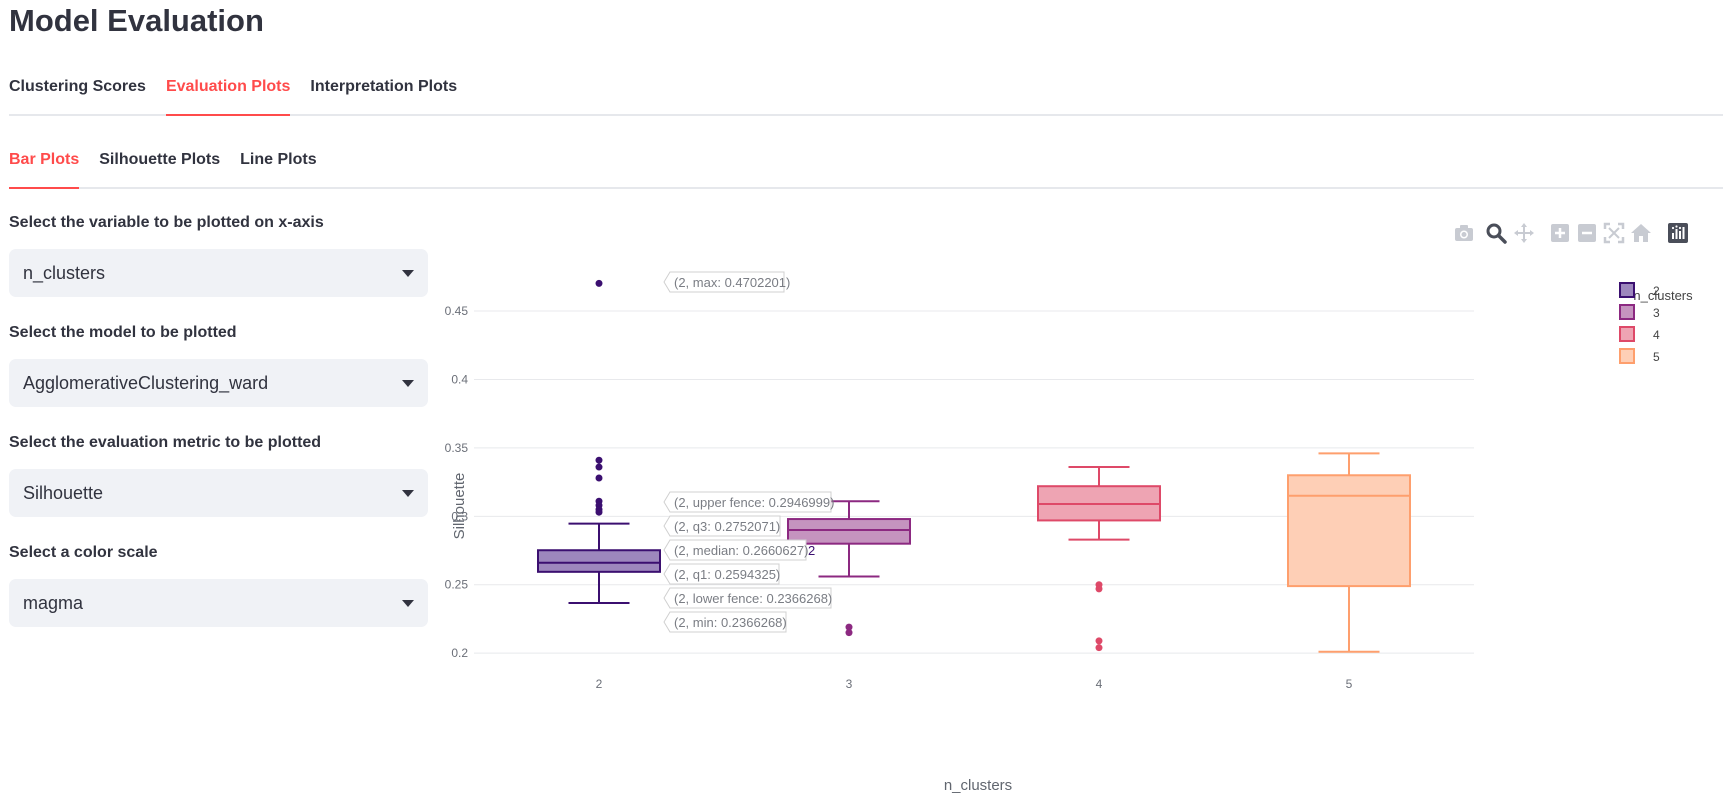 The width and height of the screenshot is (1732, 802). What do you see at coordinates (146, 382) in the screenshot?
I see `model-select-value: AgglomerativeClustering_ward` at bounding box center [146, 382].